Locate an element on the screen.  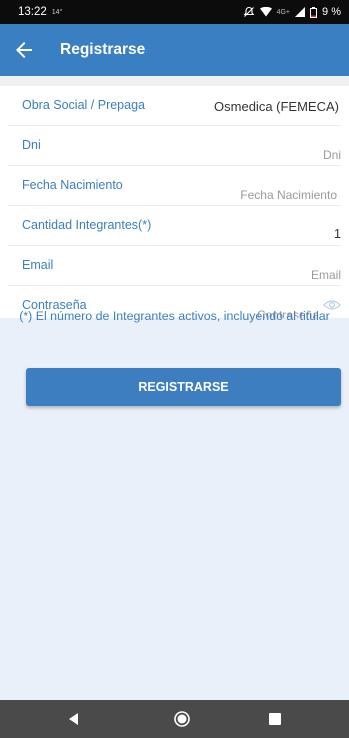
email-label: Email is located at coordinates (38, 265).